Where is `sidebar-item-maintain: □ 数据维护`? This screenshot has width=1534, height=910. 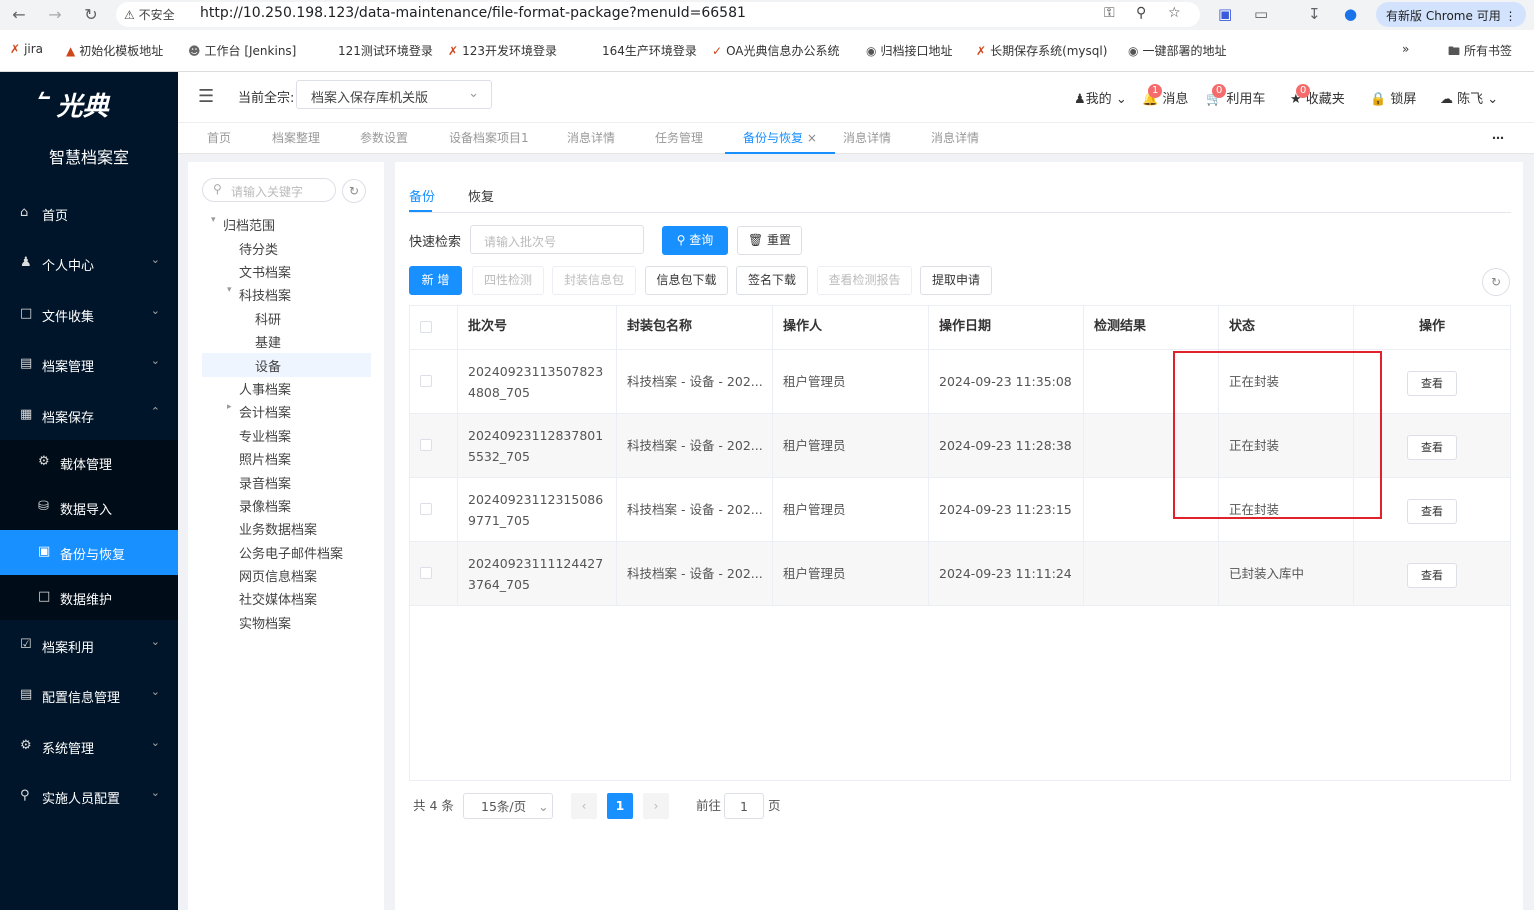 sidebar-item-maintain: □ 数据维护 is located at coordinates (89, 597).